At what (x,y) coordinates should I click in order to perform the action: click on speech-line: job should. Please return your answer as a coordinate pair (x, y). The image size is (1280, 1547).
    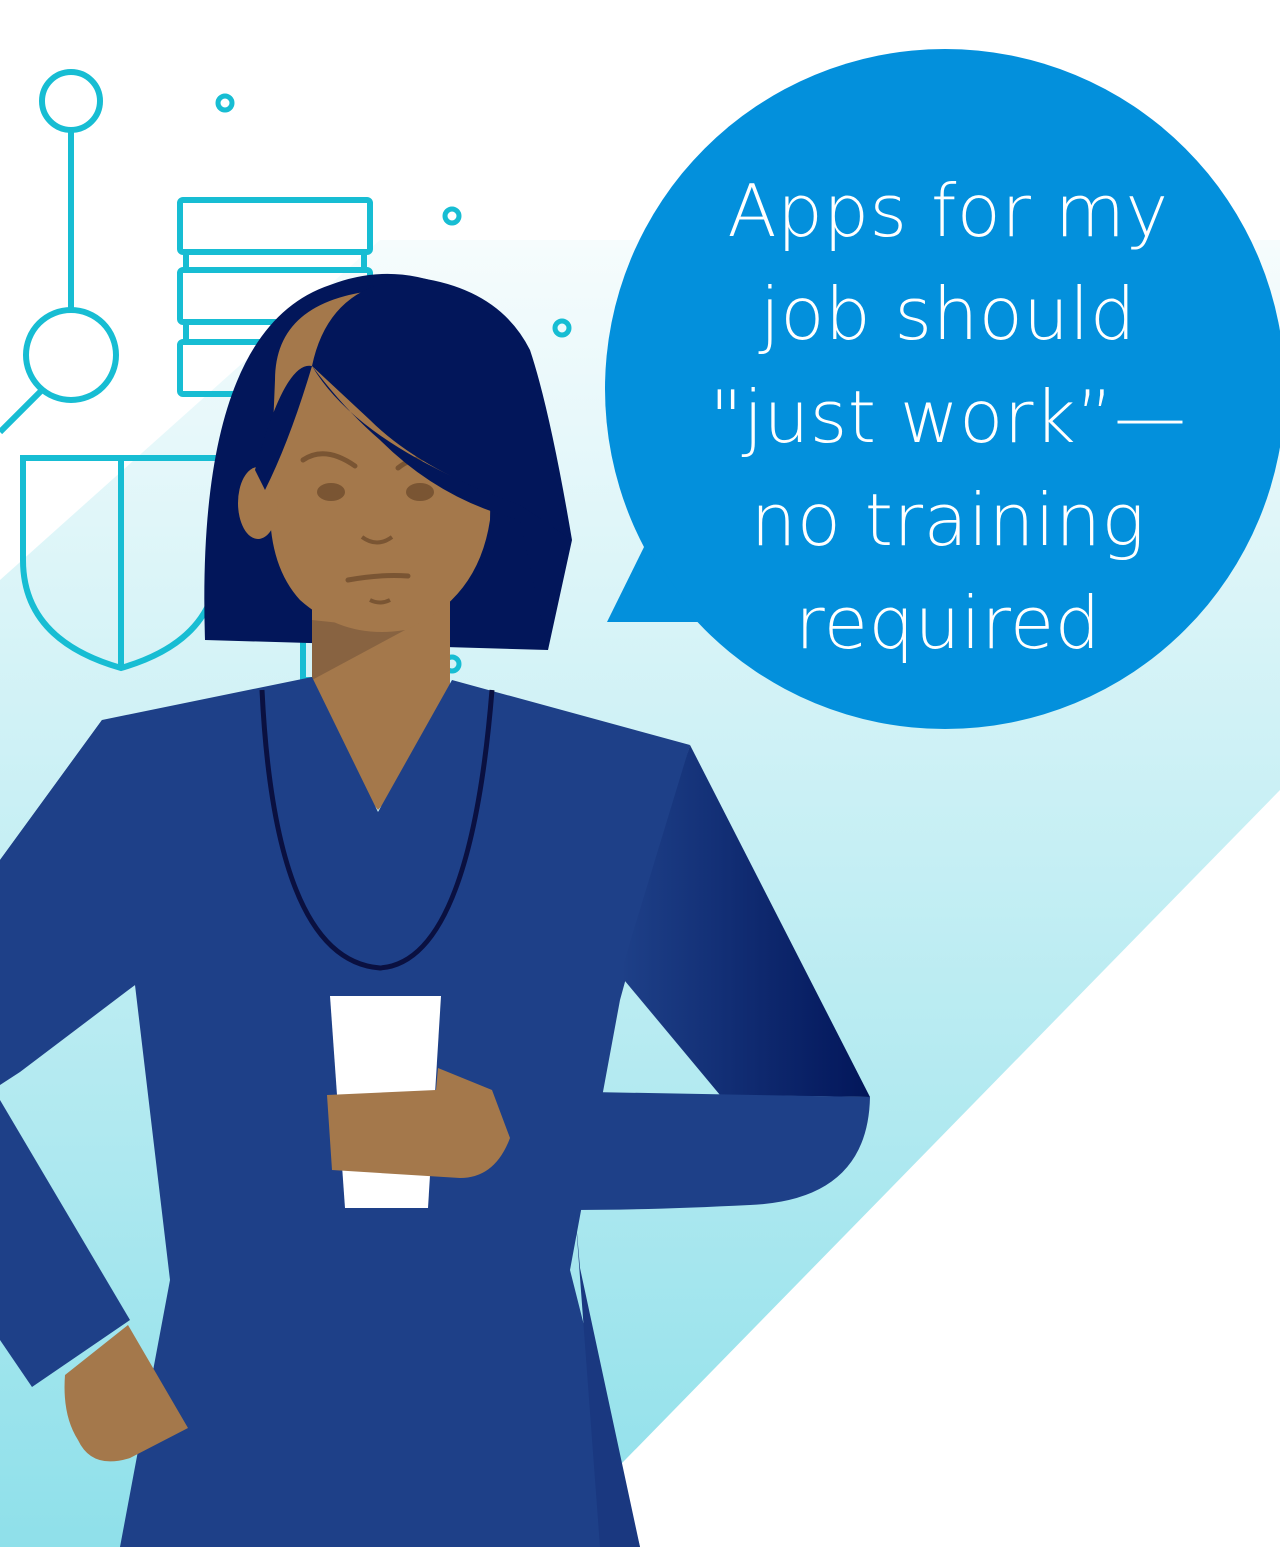
    Looking at the image, I should click on (948, 314).